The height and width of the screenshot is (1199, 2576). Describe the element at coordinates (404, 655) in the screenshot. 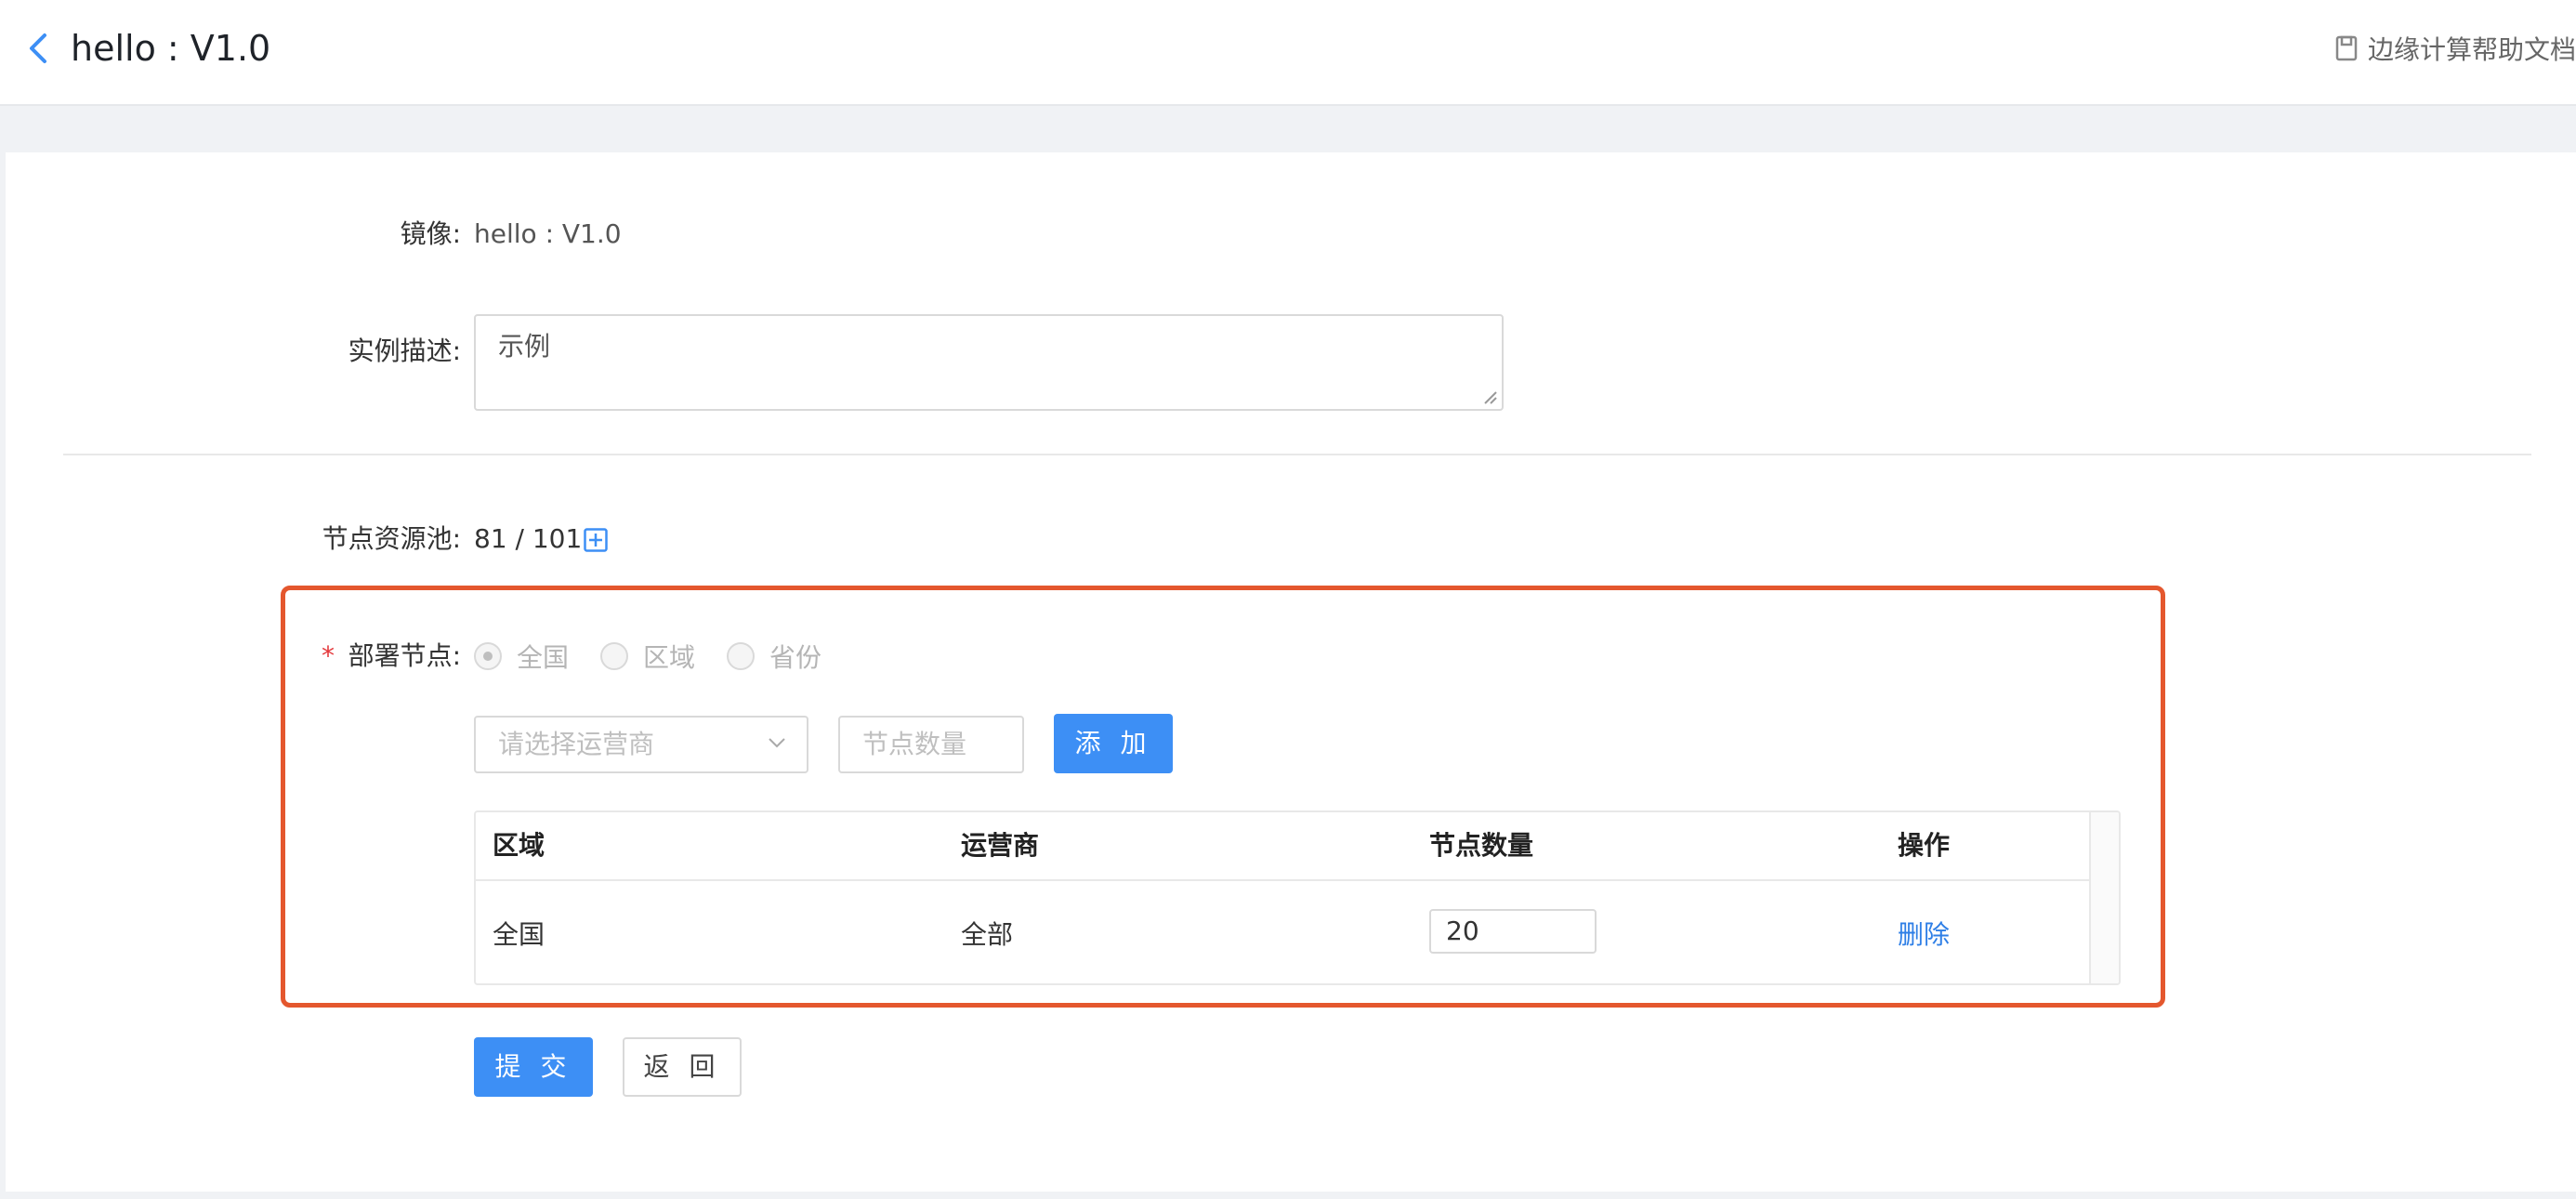

I see `deploy-label: 部署节点:` at that location.